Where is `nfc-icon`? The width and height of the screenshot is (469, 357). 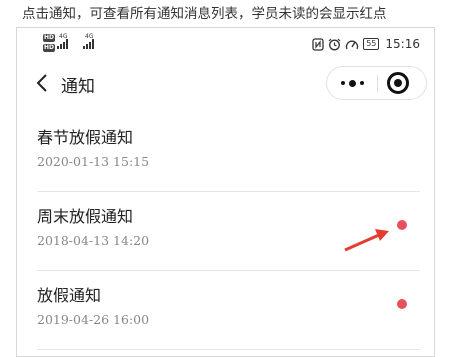
nfc-icon is located at coordinates (318, 44).